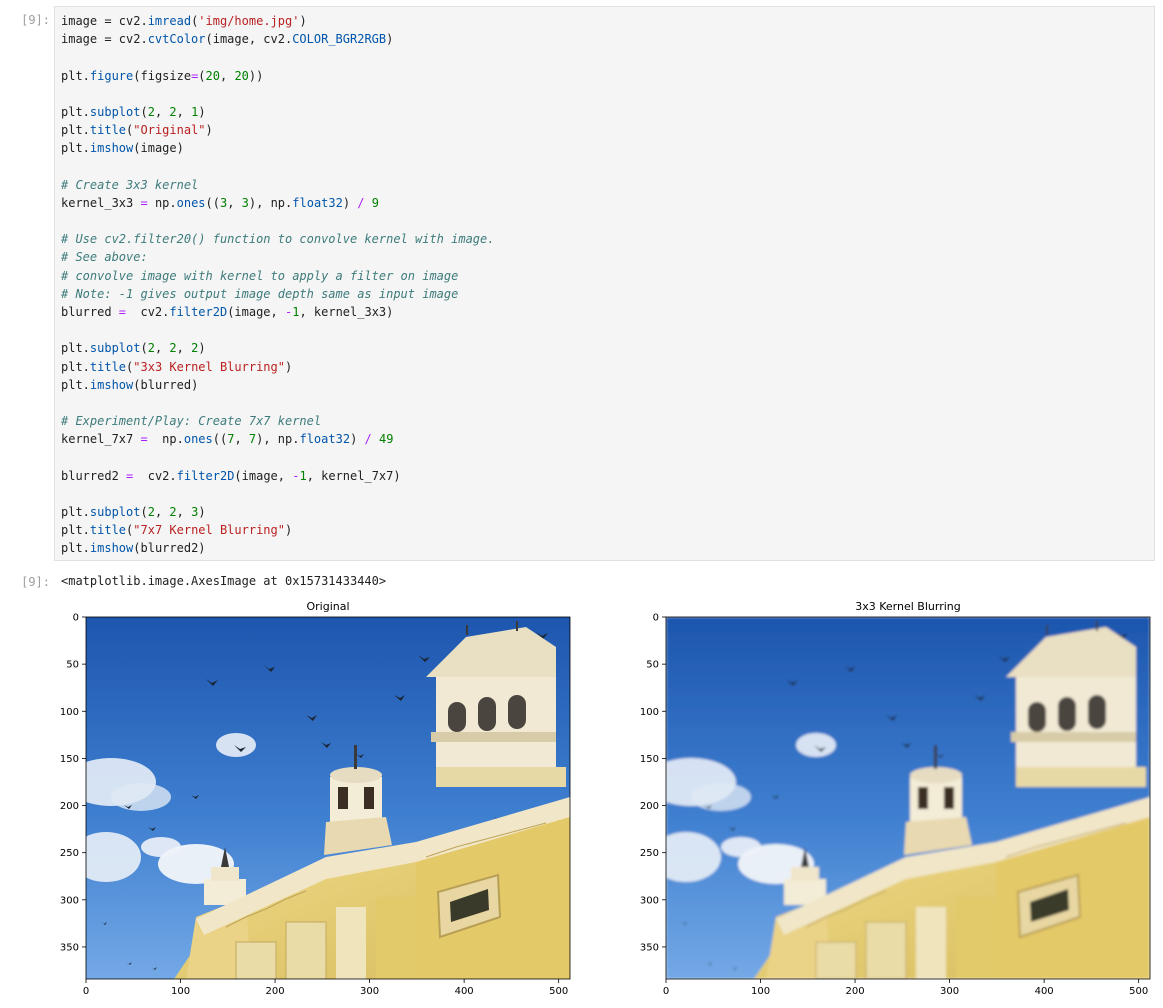 The width and height of the screenshot is (1163, 1008). What do you see at coordinates (130, 184) in the screenshot?
I see `code-line: # Create 3x3 kernel` at bounding box center [130, 184].